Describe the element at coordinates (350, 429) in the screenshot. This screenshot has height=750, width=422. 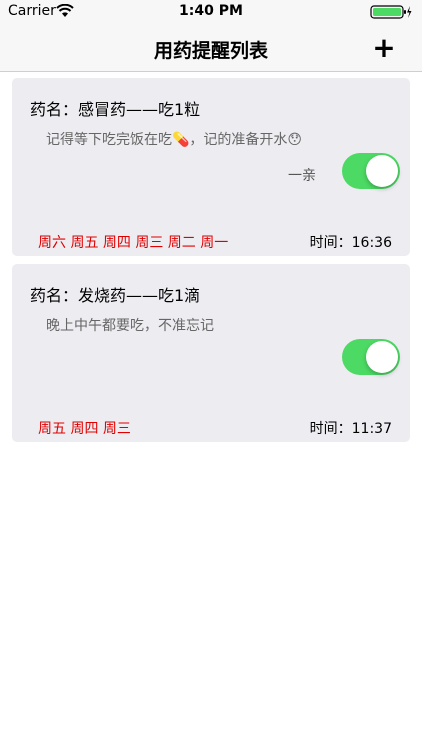
I see `reminder-time: 时间：11:37` at that location.